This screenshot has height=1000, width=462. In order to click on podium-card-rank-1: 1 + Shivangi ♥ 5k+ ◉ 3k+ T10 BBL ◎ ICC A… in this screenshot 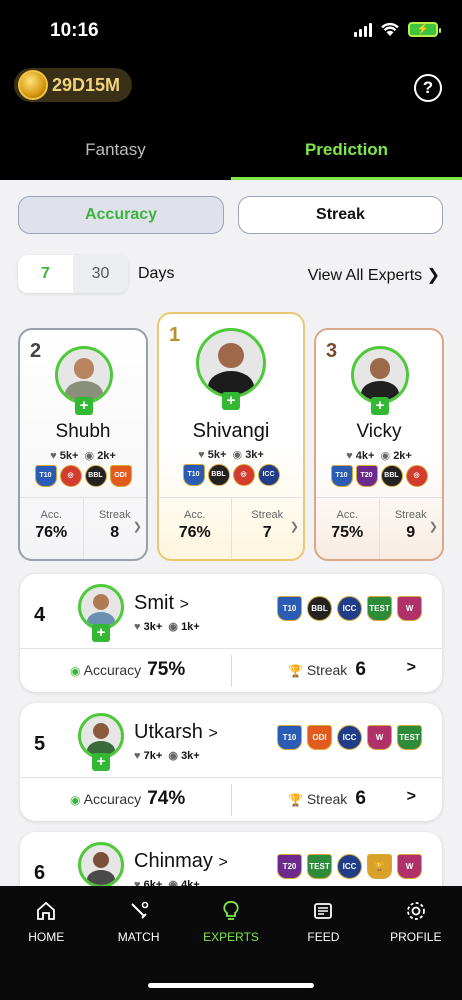, I will do `click(231, 436)`.